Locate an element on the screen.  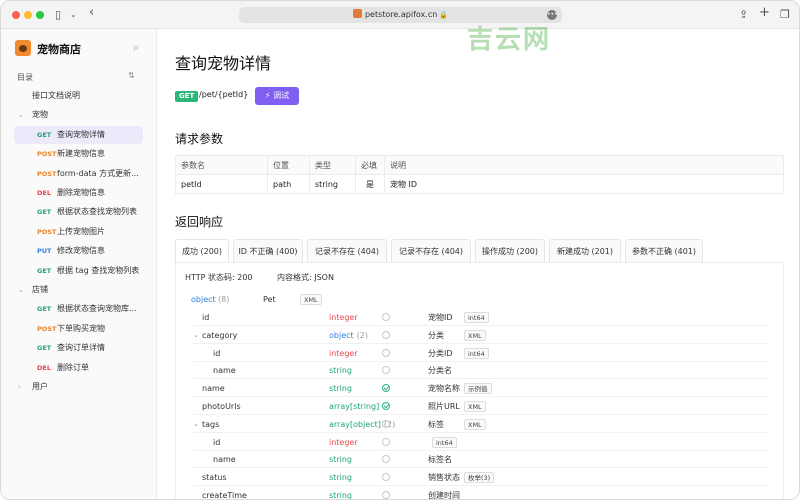
sidebar-item-label: 新建宠物信息 is located at coordinates (81, 154).